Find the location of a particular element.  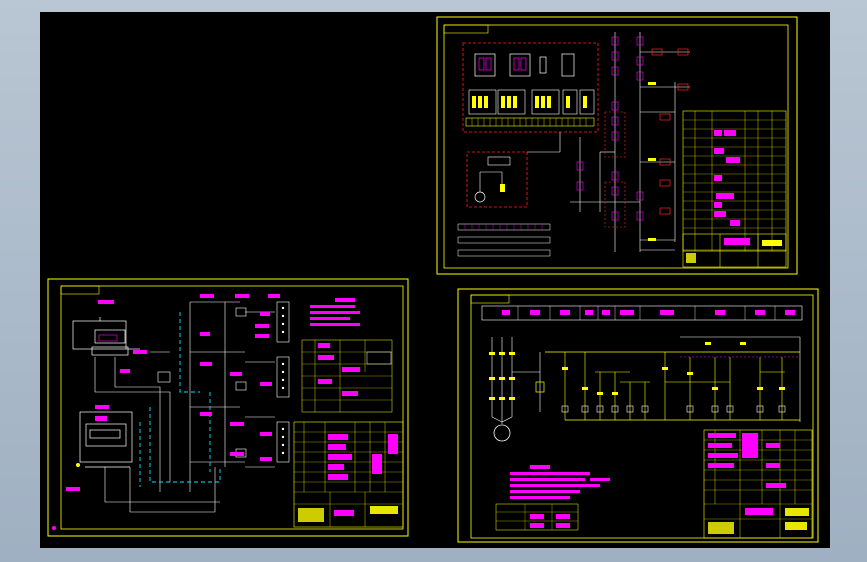

contactor-contacts is located at coordinates (529, 102).